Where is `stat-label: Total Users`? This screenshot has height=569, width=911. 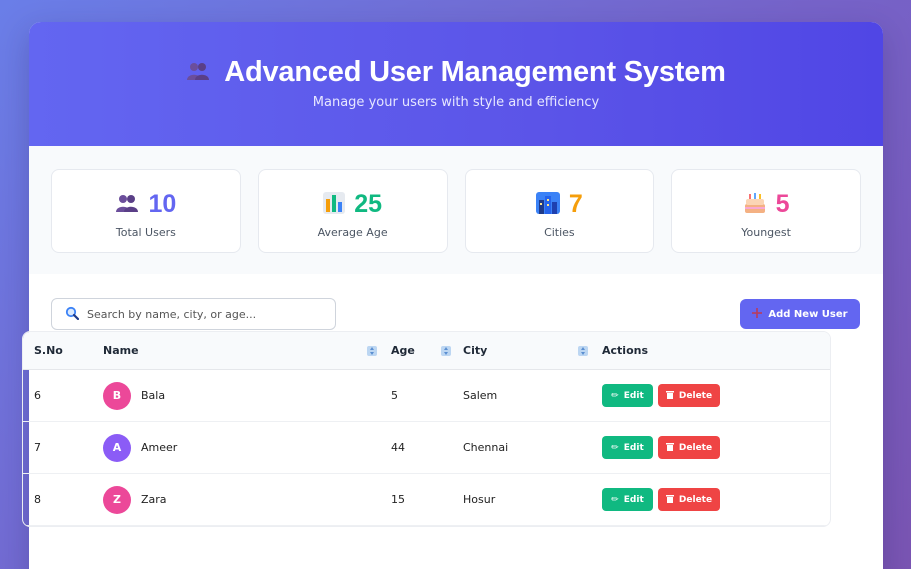
stat-label: Total Users is located at coordinates (145, 232).